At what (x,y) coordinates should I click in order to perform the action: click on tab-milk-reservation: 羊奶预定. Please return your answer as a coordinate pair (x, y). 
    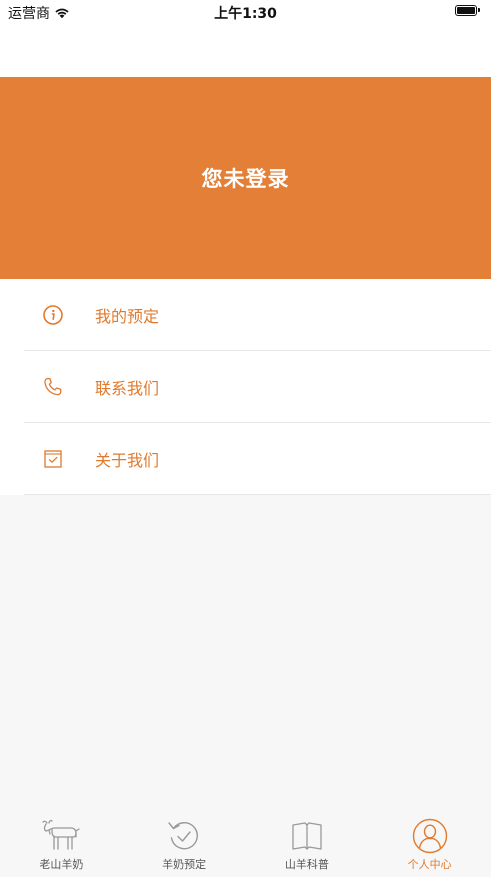
    Looking at the image, I should click on (184, 842).